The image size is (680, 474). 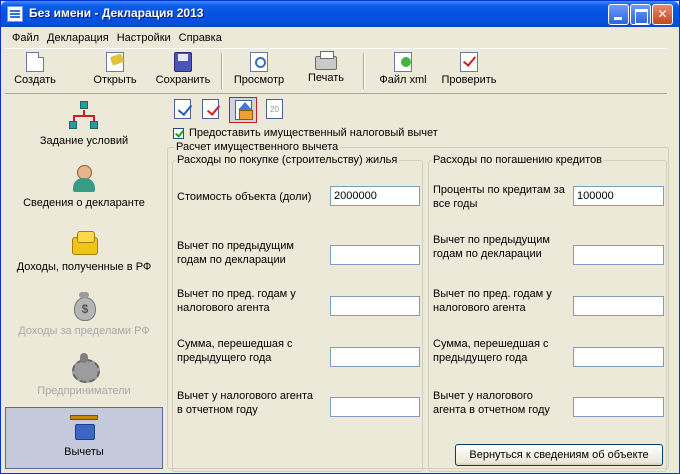 What do you see at coordinates (618, 14) in the screenshot?
I see `minimize-button` at bounding box center [618, 14].